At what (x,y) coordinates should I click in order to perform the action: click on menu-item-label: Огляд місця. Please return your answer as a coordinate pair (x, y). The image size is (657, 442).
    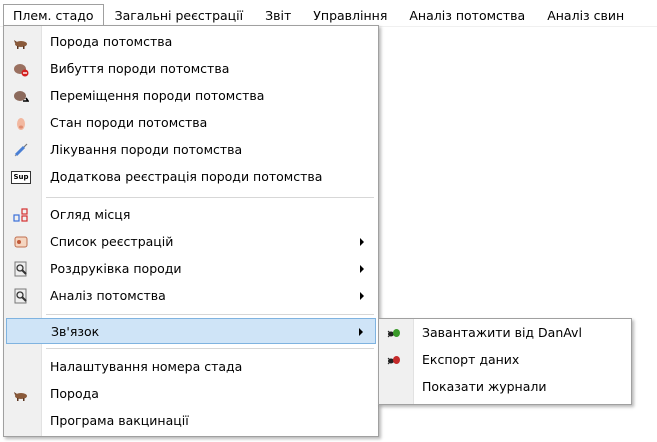
    Looking at the image, I should click on (90, 214).